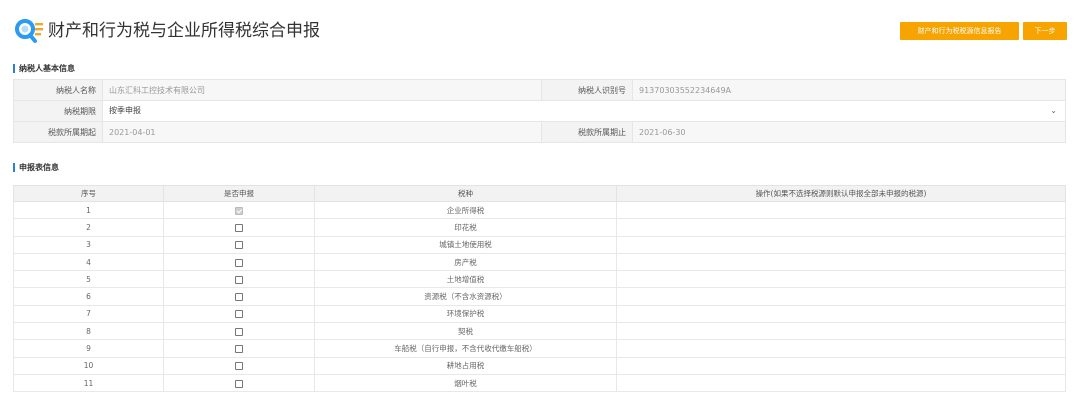 This screenshot has width=1080, height=409. Describe the element at coordinates (88, 227) in the screenshot. I see `row-number: 2` at that location.